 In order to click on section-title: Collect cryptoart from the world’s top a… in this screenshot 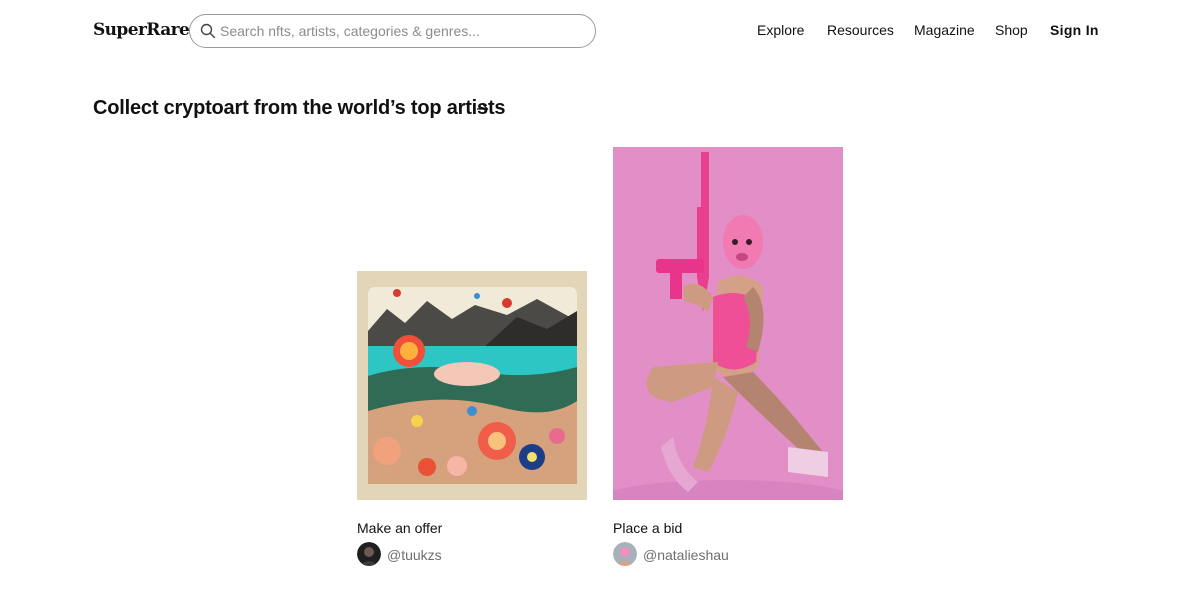, I will do `click(299, 108)`.